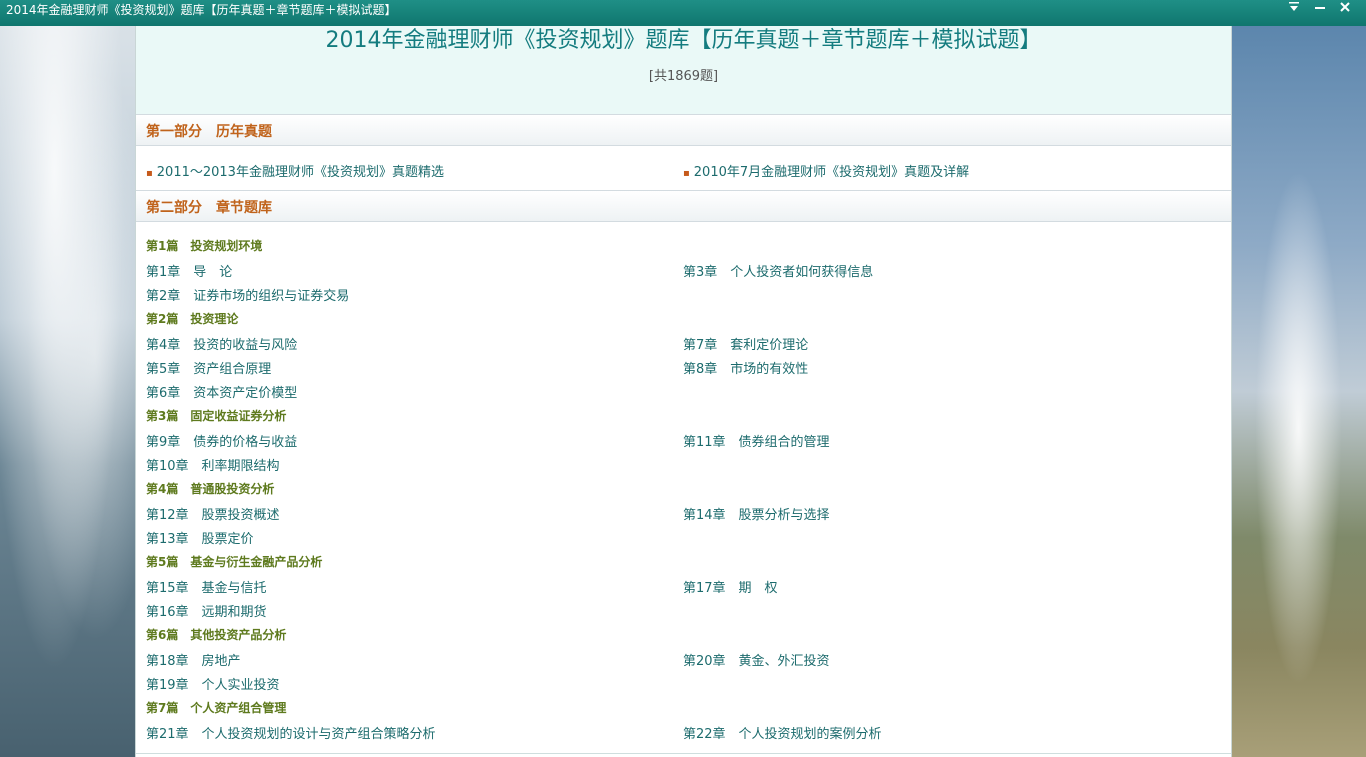 The width and height of the screenshot is (1366, 757). What do you see at coordinates (216, 708) in the screenshot?
I see `part-title-7: 第7篇 个人资产组合管理` at bounding box center [216, 708].